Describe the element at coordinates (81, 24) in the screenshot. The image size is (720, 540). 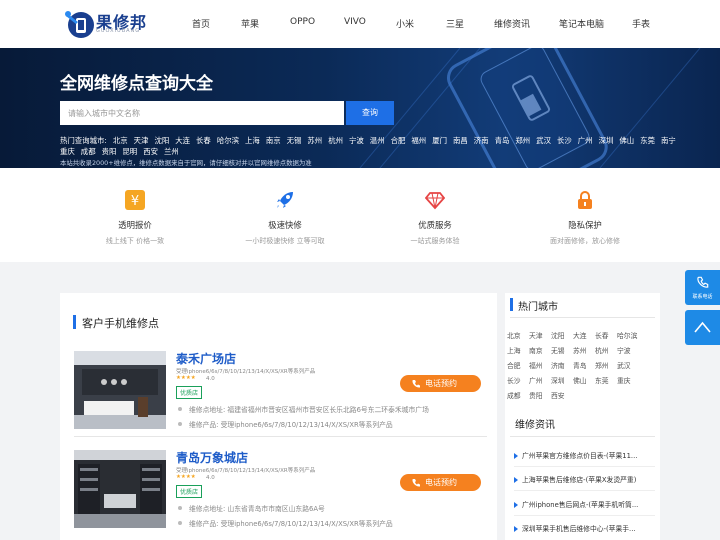
I see `logo-icon` at that location.